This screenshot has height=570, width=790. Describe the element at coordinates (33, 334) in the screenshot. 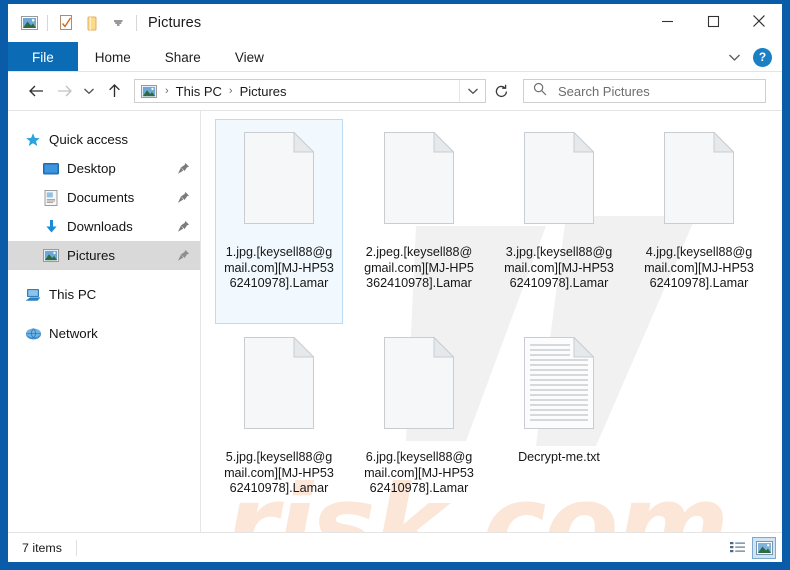

I see `network-icon` at that location.